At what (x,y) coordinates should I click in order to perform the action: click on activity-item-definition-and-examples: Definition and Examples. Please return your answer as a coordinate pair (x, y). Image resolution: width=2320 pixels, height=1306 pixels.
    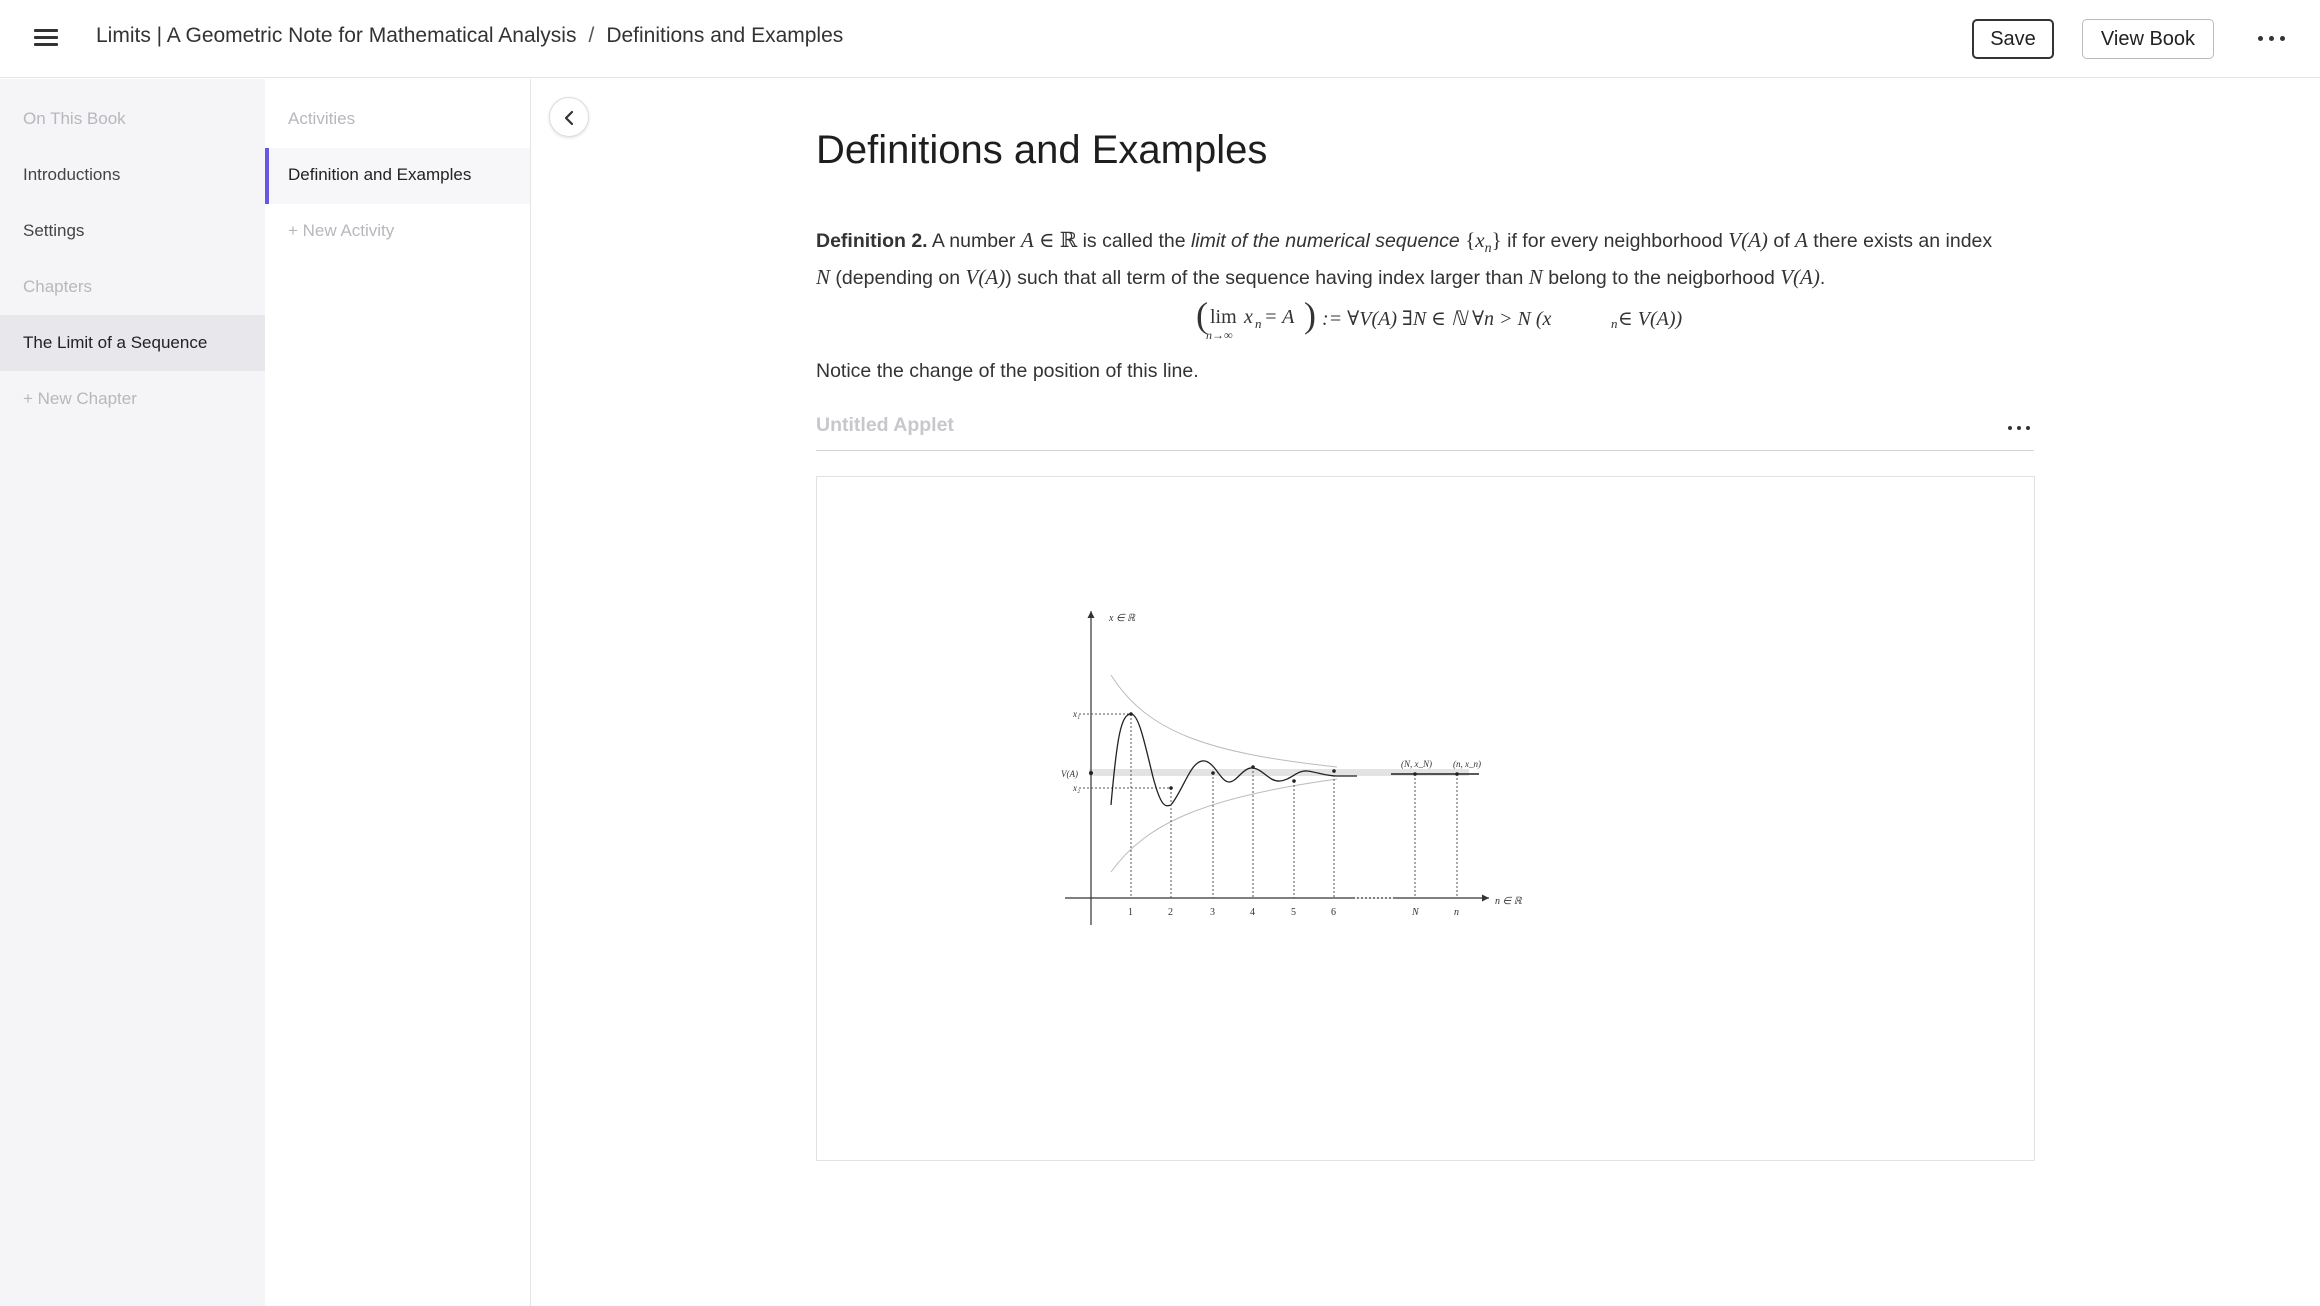
    Looking at the image, I should click on (379, 175).